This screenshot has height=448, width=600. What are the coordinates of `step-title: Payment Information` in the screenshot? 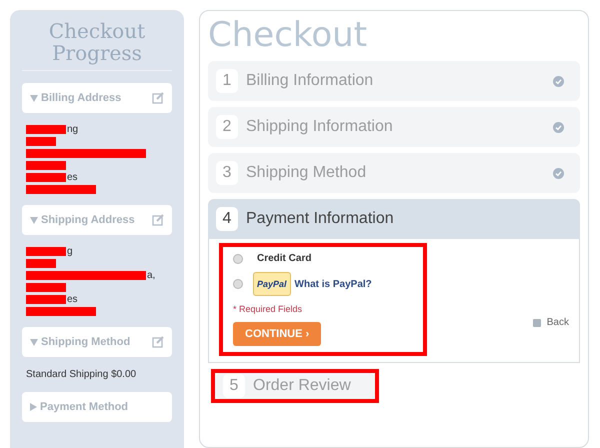 It's located at (320, 219).